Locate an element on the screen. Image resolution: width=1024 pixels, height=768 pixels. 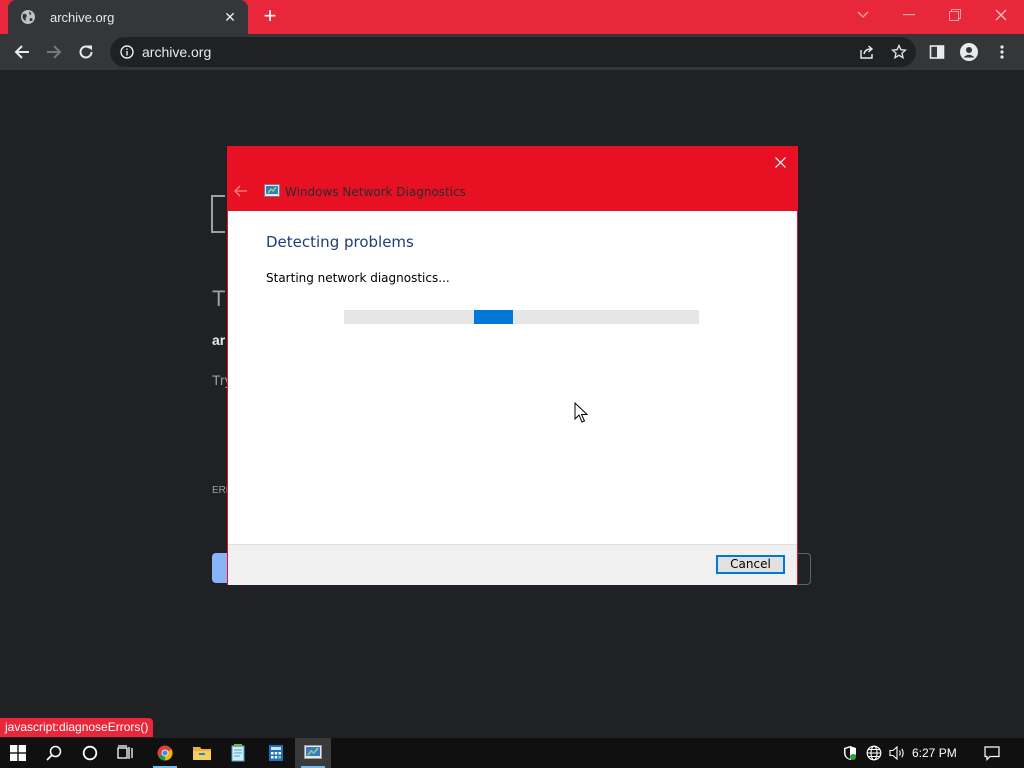
start-button is located at coordinates (18, 753).